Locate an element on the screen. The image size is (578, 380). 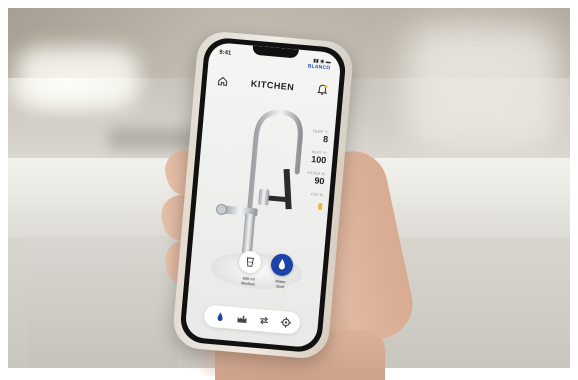
stat-temp: TEMP °C 8 is located at coordinates (313, 136).